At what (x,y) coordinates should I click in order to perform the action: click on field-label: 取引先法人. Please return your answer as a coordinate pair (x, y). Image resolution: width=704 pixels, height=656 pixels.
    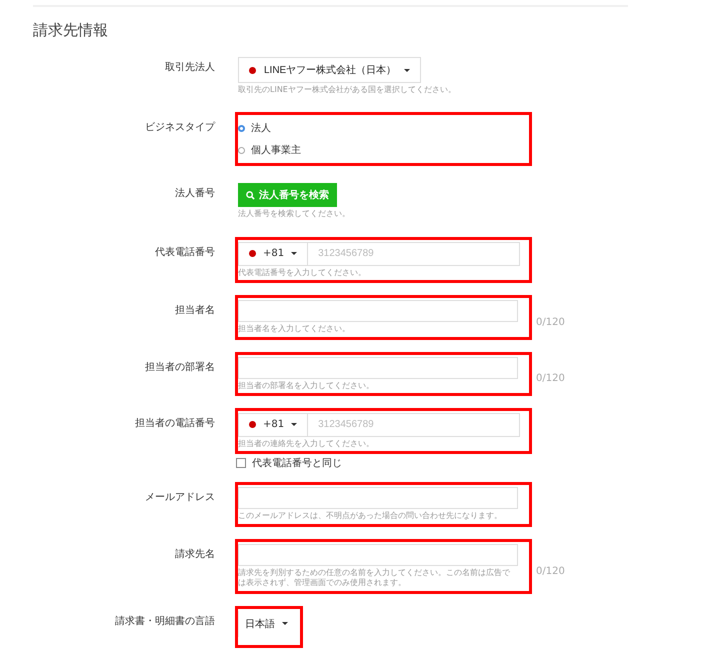
    Looking at the image, I should click on (189, 67).